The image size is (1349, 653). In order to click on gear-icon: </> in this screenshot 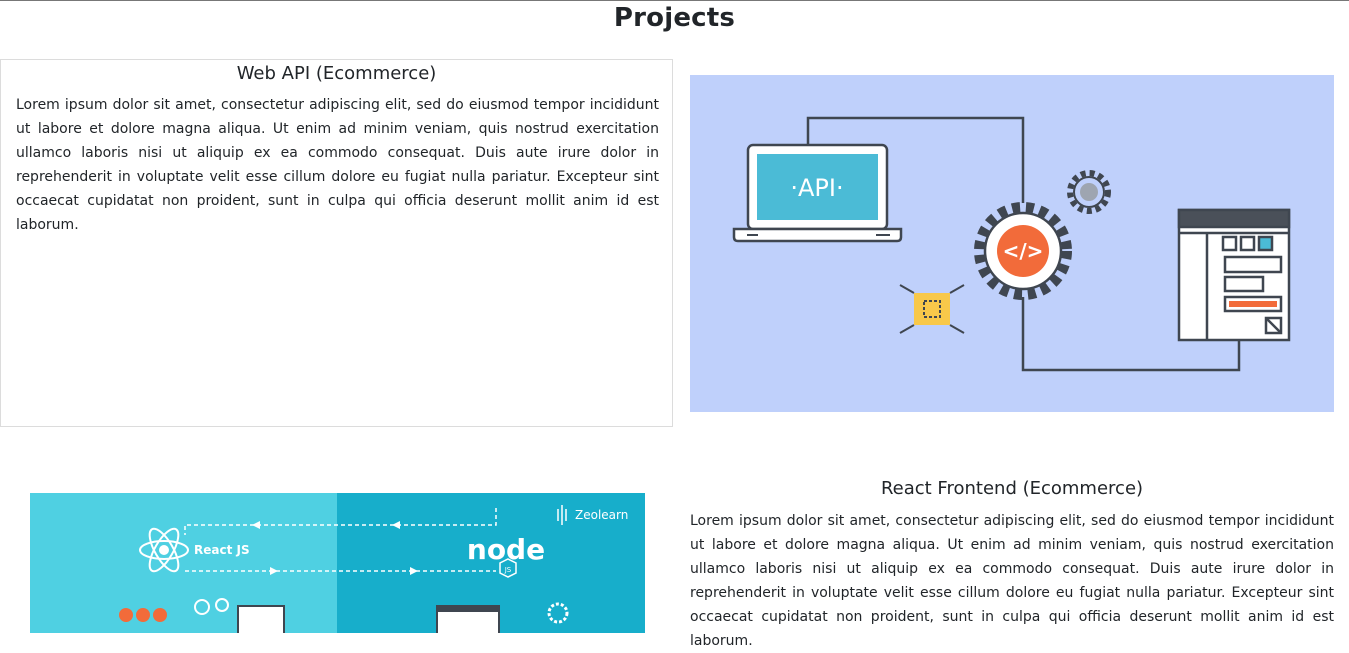, I will do `click(1023, 251)`.